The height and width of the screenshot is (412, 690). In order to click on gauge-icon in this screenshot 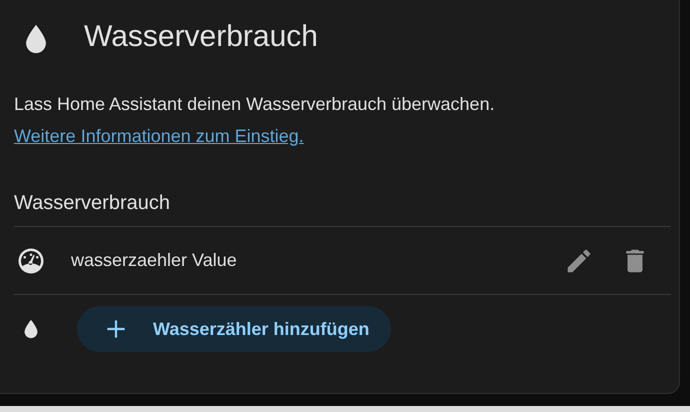, I will do `click(31, 261)`.